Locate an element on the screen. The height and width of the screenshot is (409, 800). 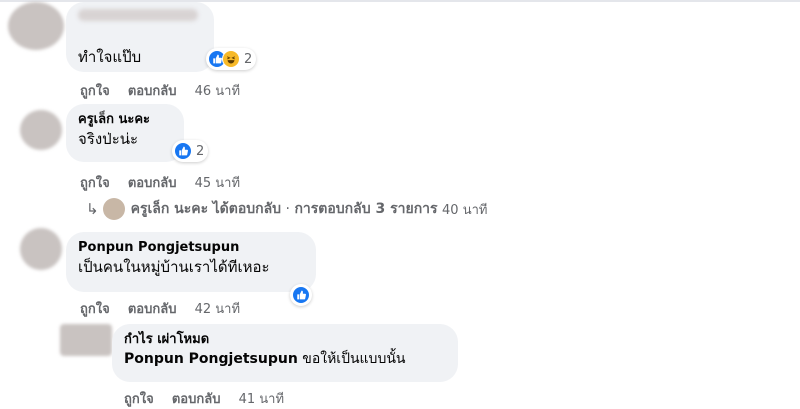
comment-bubble: ครูเล็ก นะคะ จริงป่ะน่ะ is located at coordinates (125, 133).